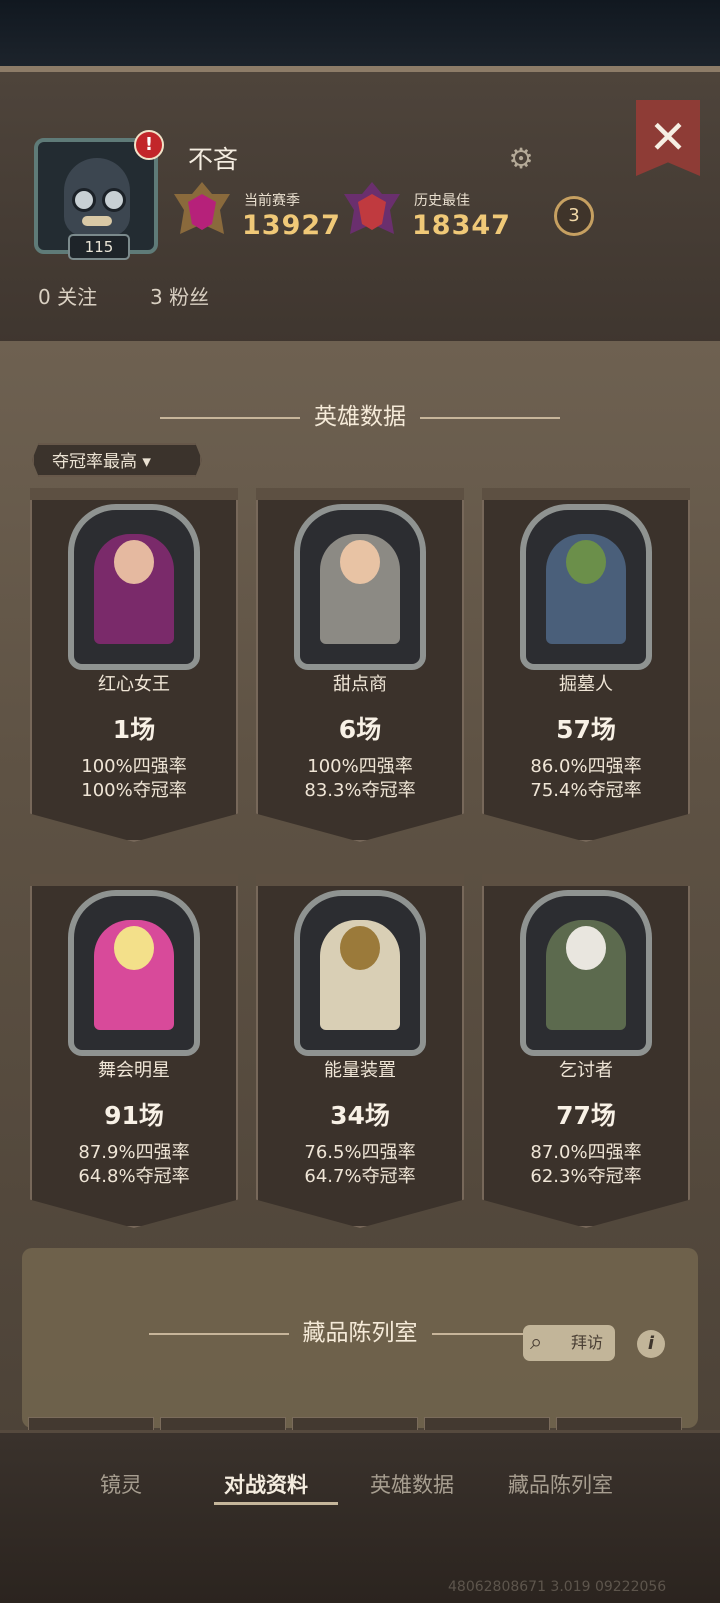 The width and height of the screenshot is (720, 1603). What do you see at coordinates (360, 729) in the screenshot?
I see `hero-games: 6场` at bounding box center [360, 729].